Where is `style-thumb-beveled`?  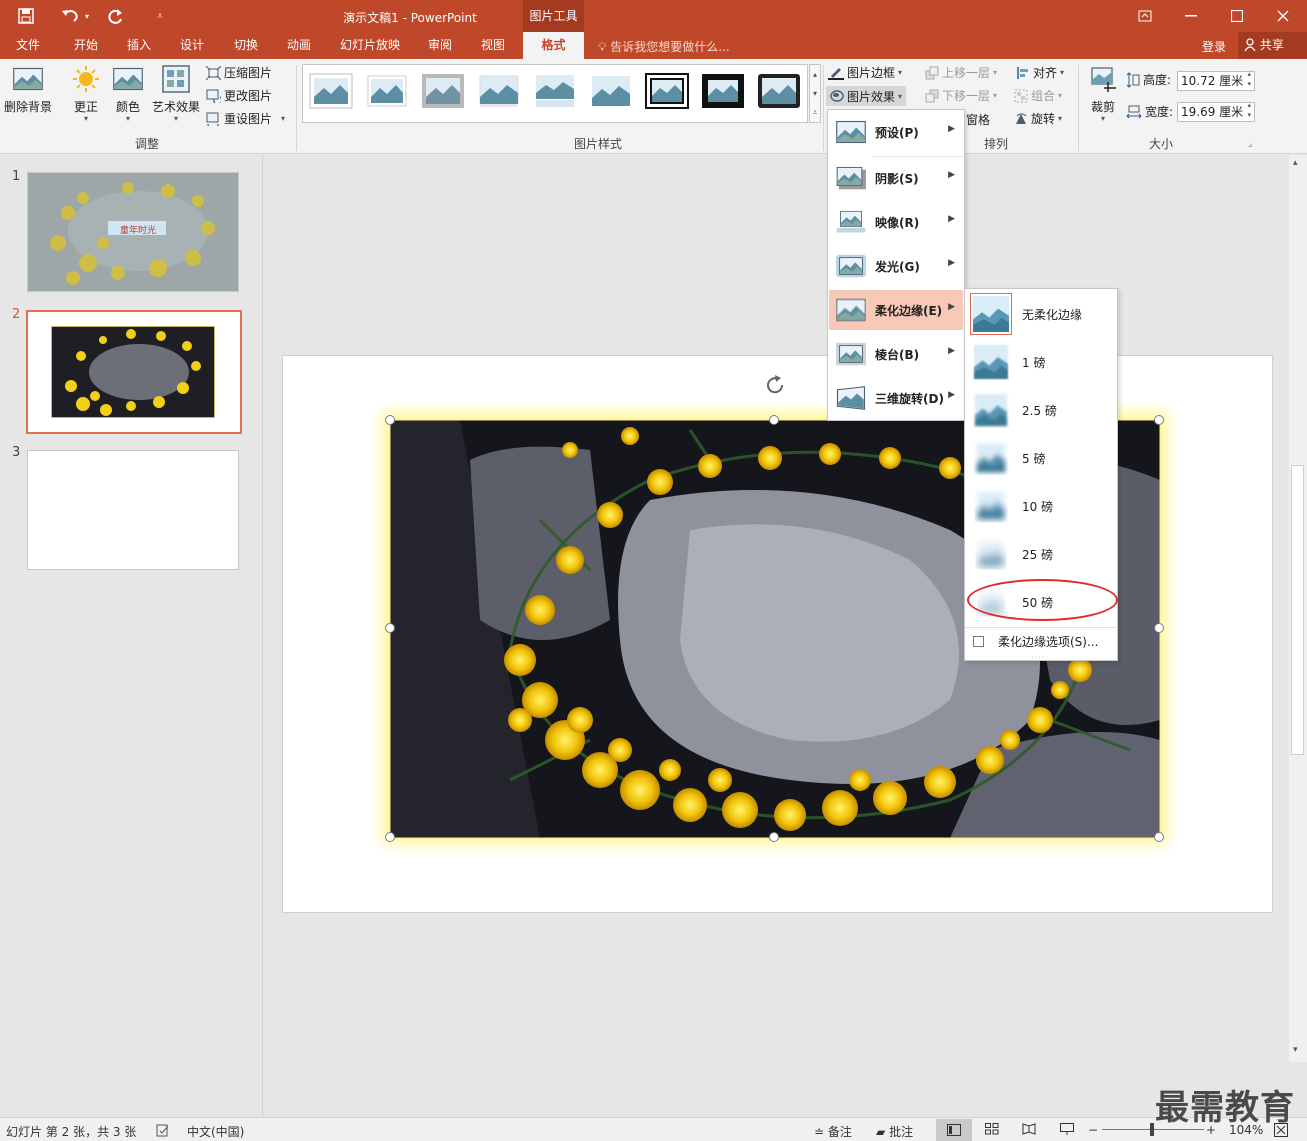
style-thumb-beveled is located at coordinates (387, 91).